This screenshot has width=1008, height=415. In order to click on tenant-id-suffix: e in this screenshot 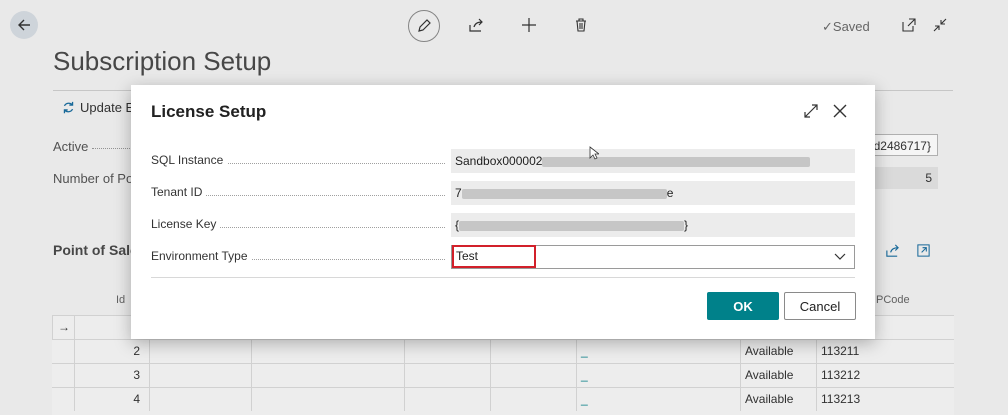, I will do `click(670, 193)`.